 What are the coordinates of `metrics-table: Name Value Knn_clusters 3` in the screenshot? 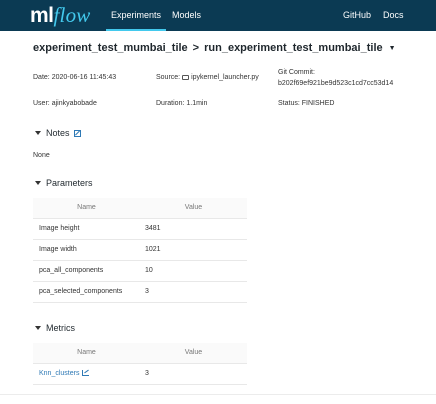 It's located at (140, 364).